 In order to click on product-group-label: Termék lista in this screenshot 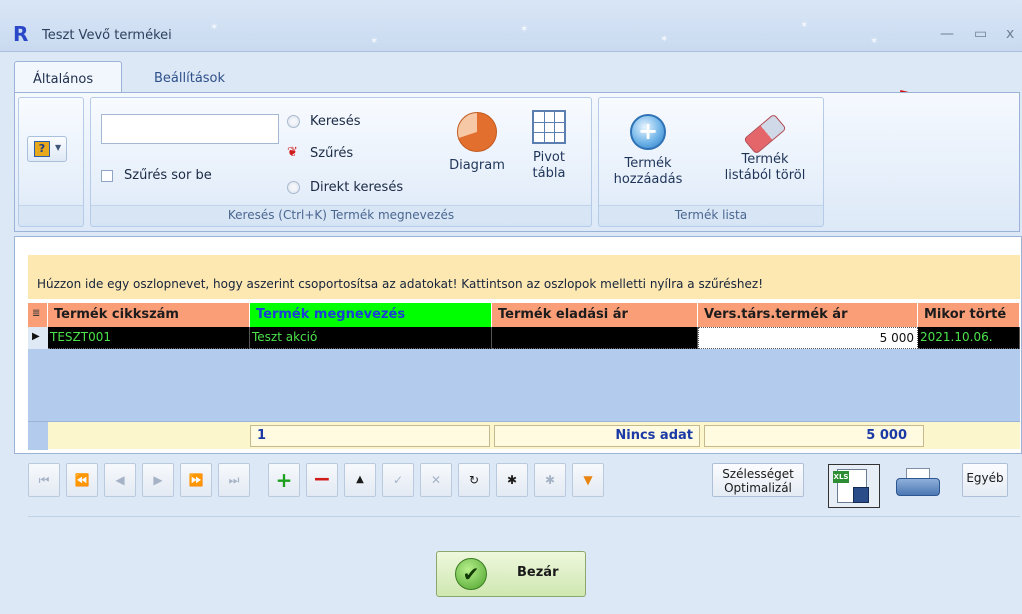, I will do `click(711, 214)`.